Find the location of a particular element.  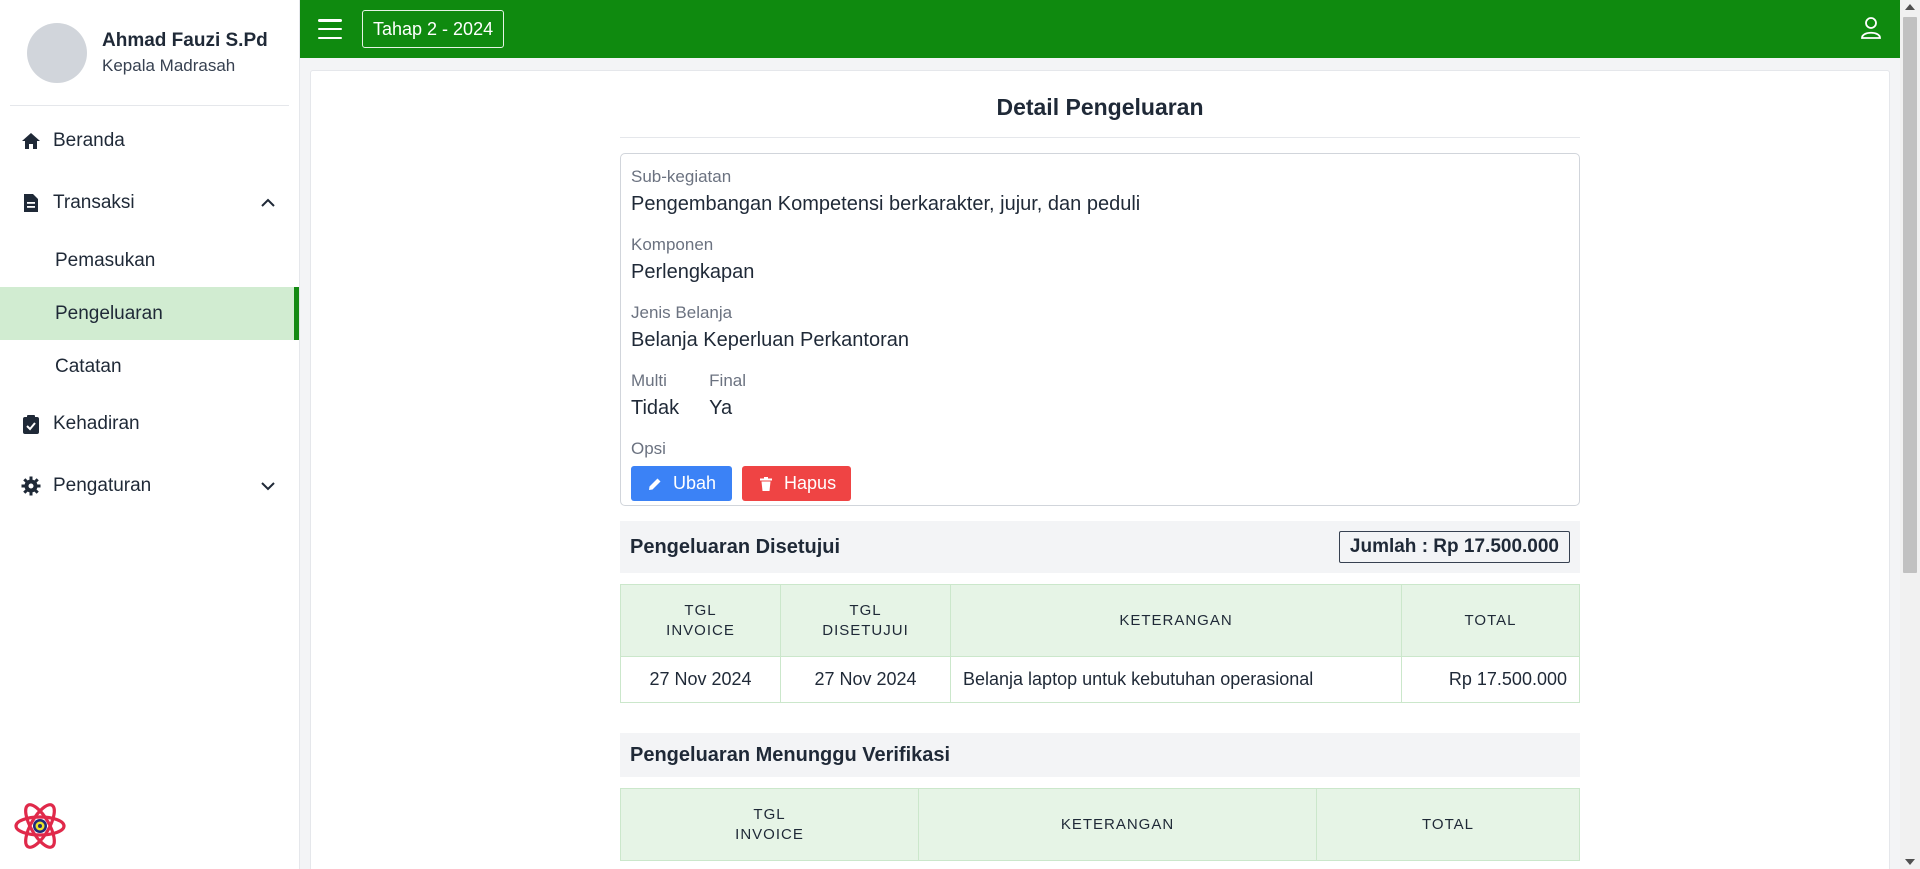

avatar is located at coordinates (57, 52).